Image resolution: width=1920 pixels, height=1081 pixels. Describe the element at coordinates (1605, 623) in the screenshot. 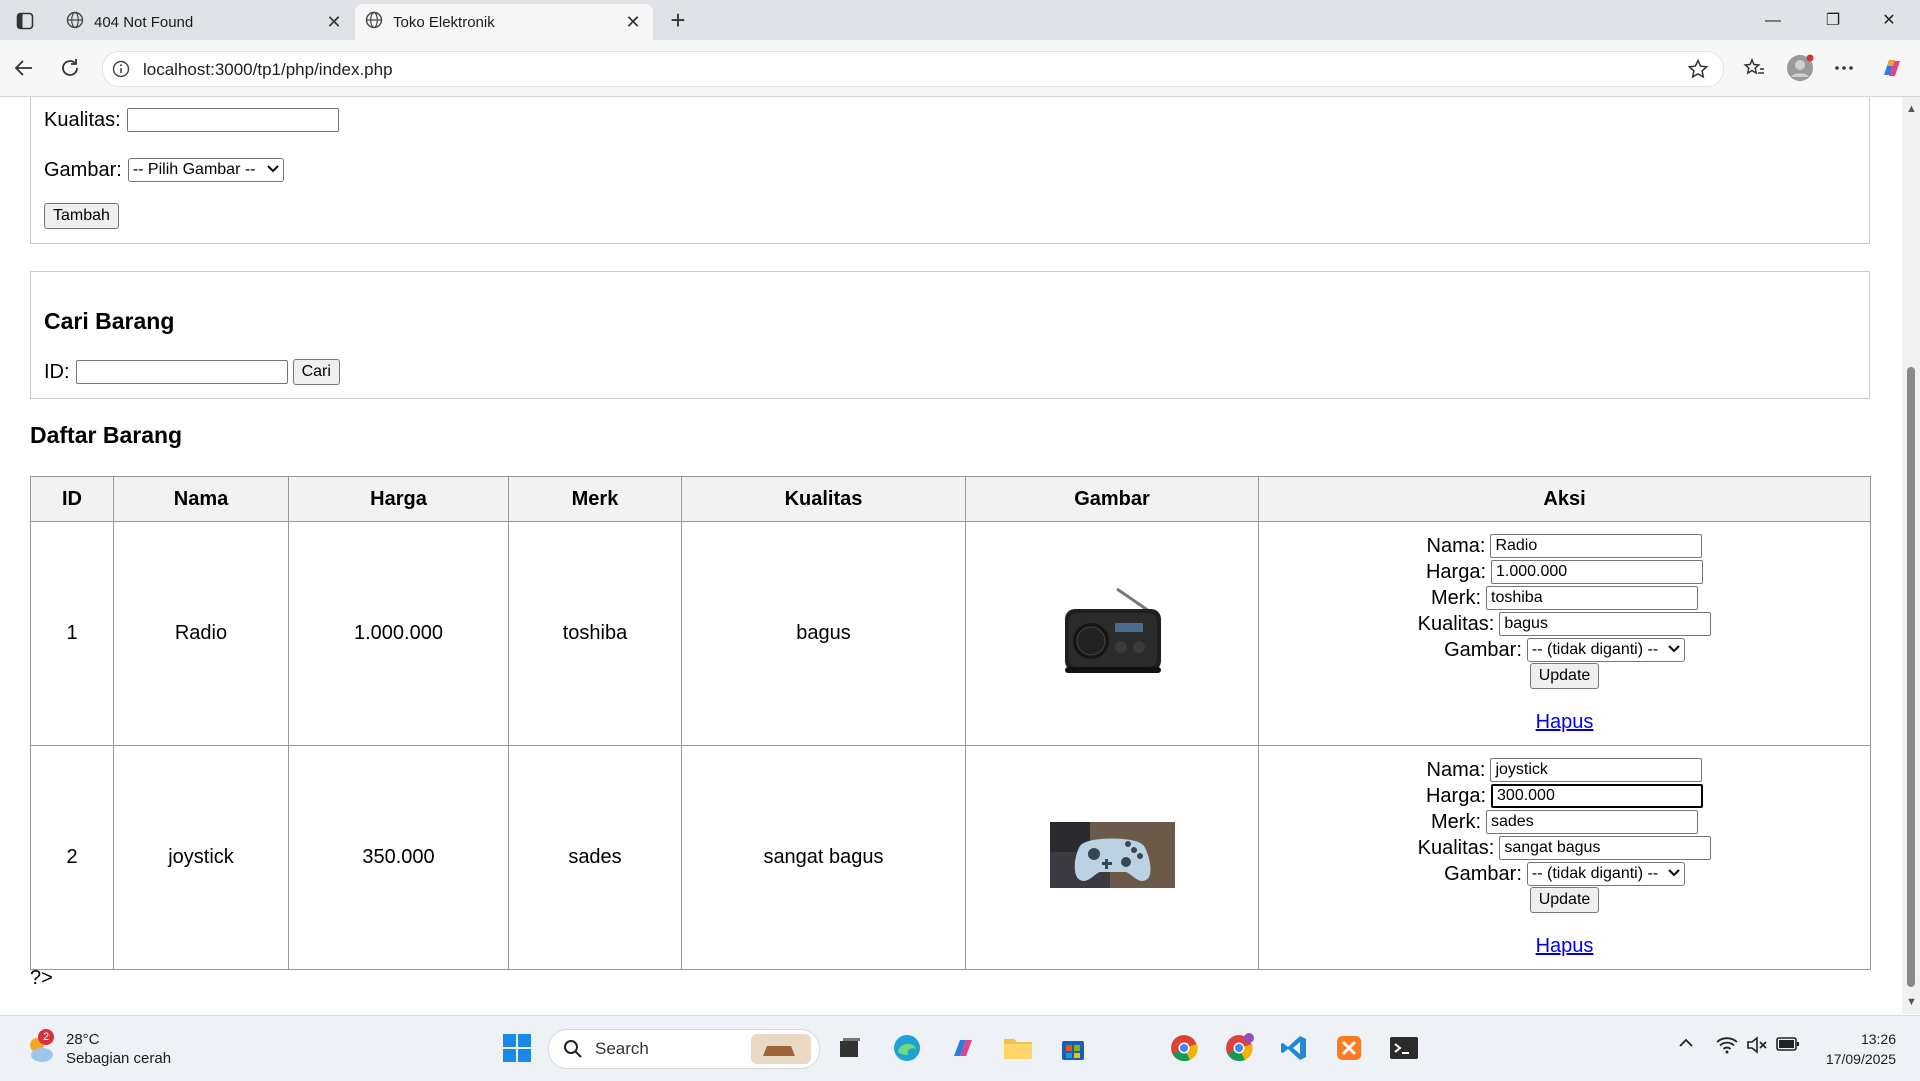

I see `edit-kualitas-input: bagus` at that location.